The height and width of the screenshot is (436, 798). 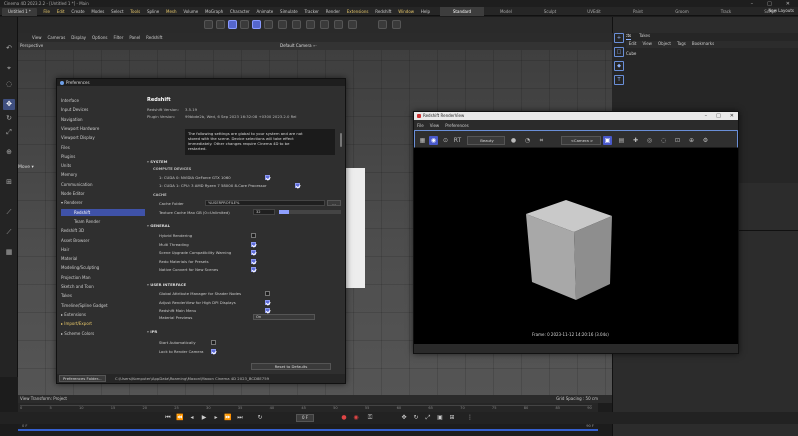 What do you see at coordinates (663, 140) in the screenshot?
I see `denoise-icon: ◌` at bounding box center [663, 140].